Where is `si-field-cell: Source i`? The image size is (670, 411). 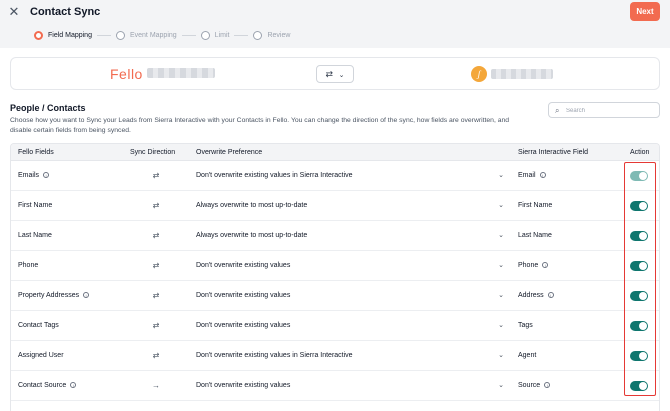 si-field-cell: Source i is located at coordinates (534, 386).